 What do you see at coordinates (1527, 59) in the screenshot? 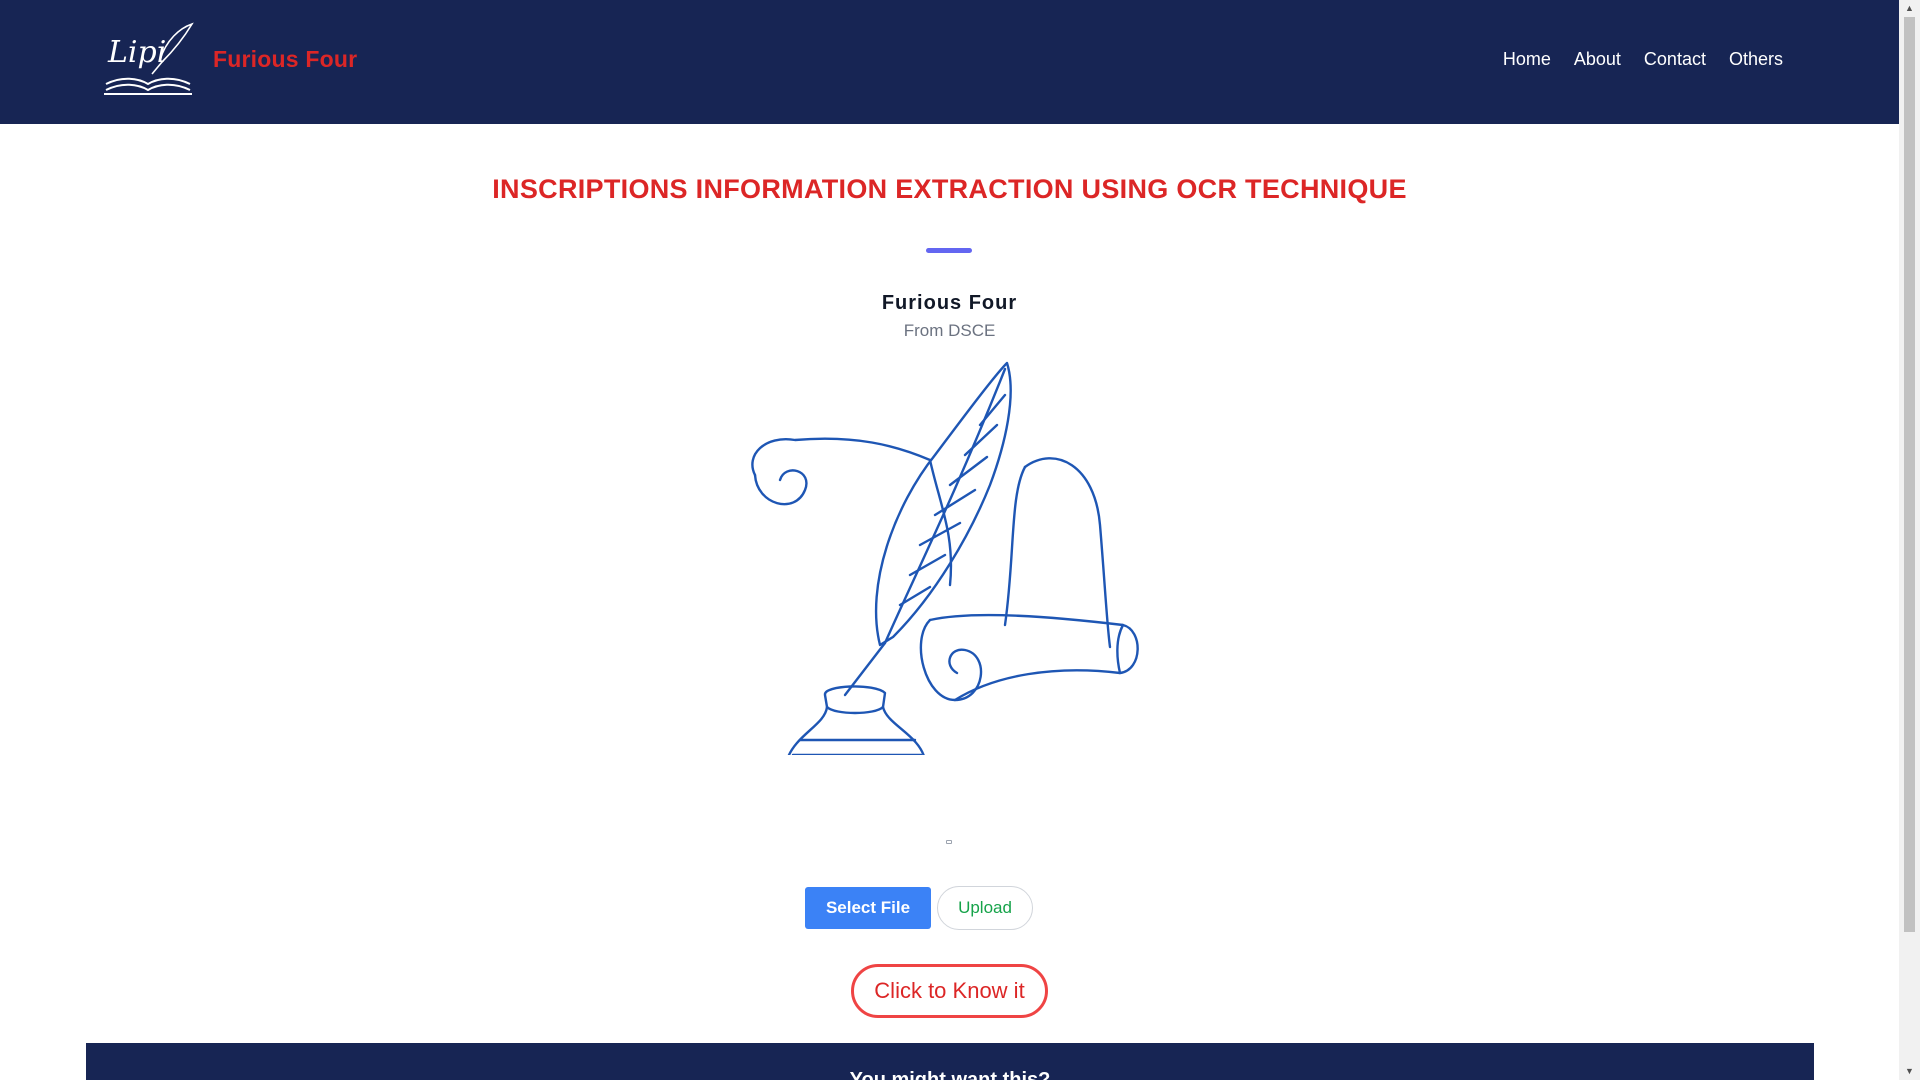
I see `nav-home: Home` at bounding box center [1527, 59].